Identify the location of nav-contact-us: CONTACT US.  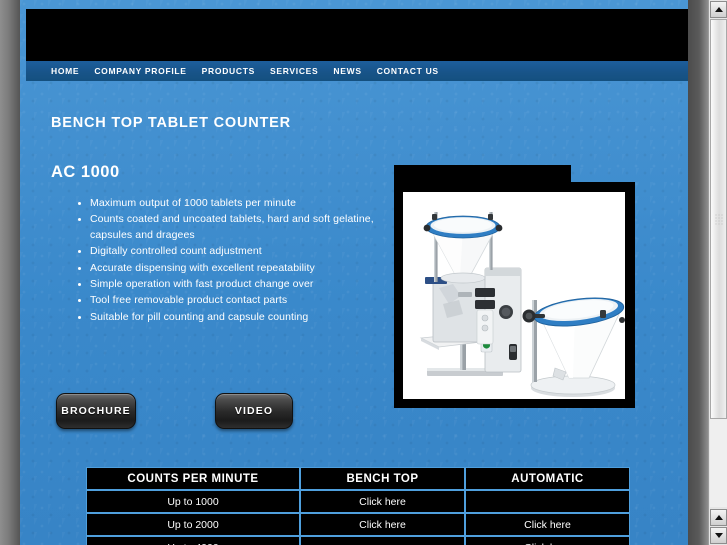
(408, 71).